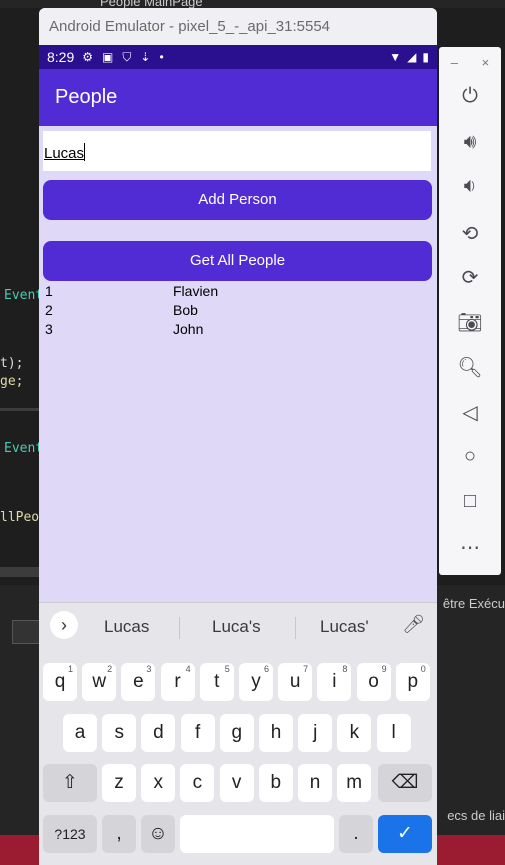 Image resolution: width=505 pixels, height=865 pixels. I want to click on key-v: v, so click(236, 783).